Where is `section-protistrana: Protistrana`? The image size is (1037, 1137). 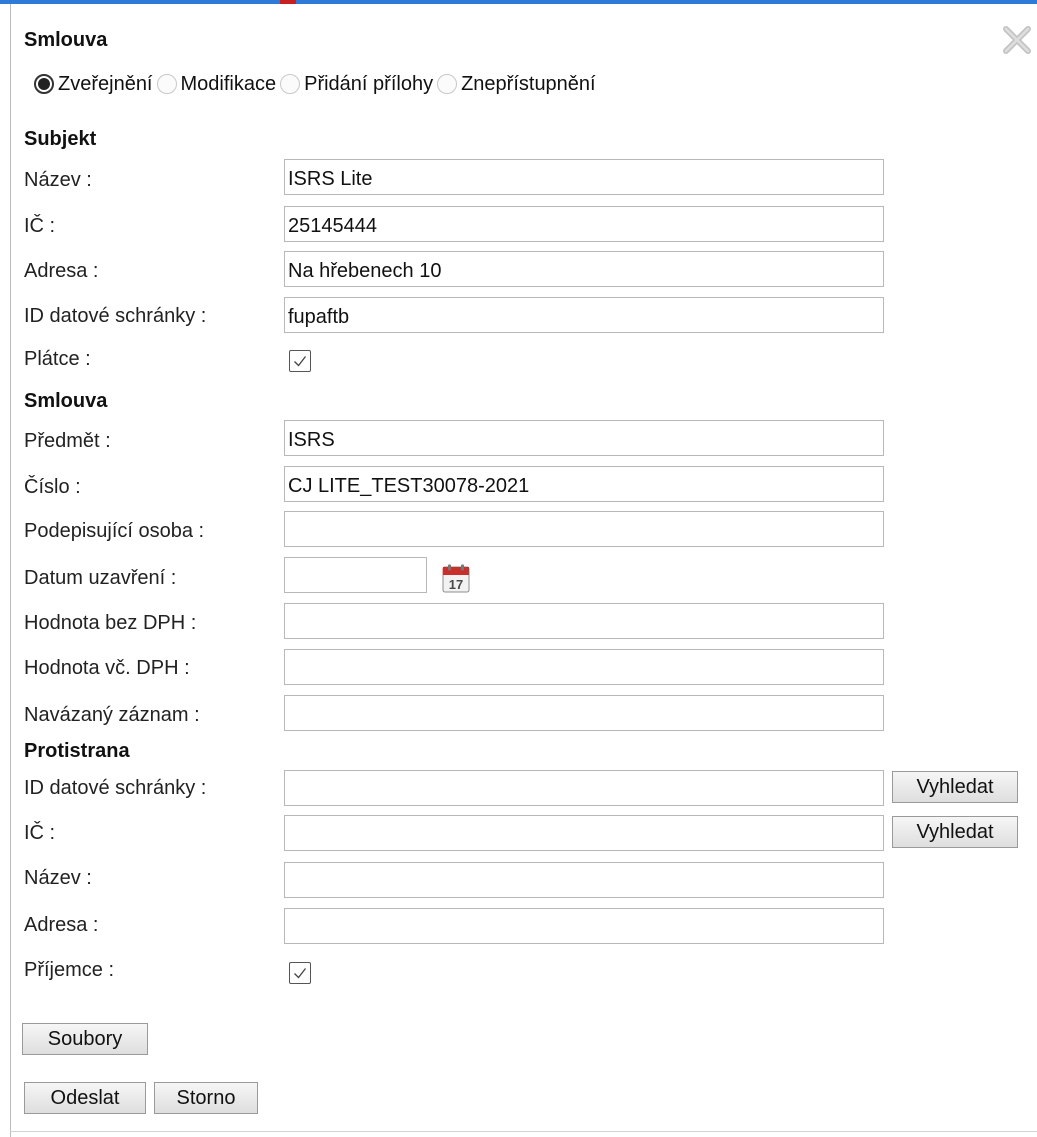 section-protistrana: Protistrana is located at coordinates (77, 751).